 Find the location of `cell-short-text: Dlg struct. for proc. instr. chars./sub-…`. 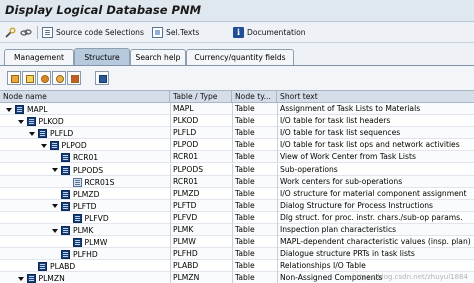

cell-short-text: Dlg struct. for proc. instr. chars./sub-… is located at coordinates (371, 217).